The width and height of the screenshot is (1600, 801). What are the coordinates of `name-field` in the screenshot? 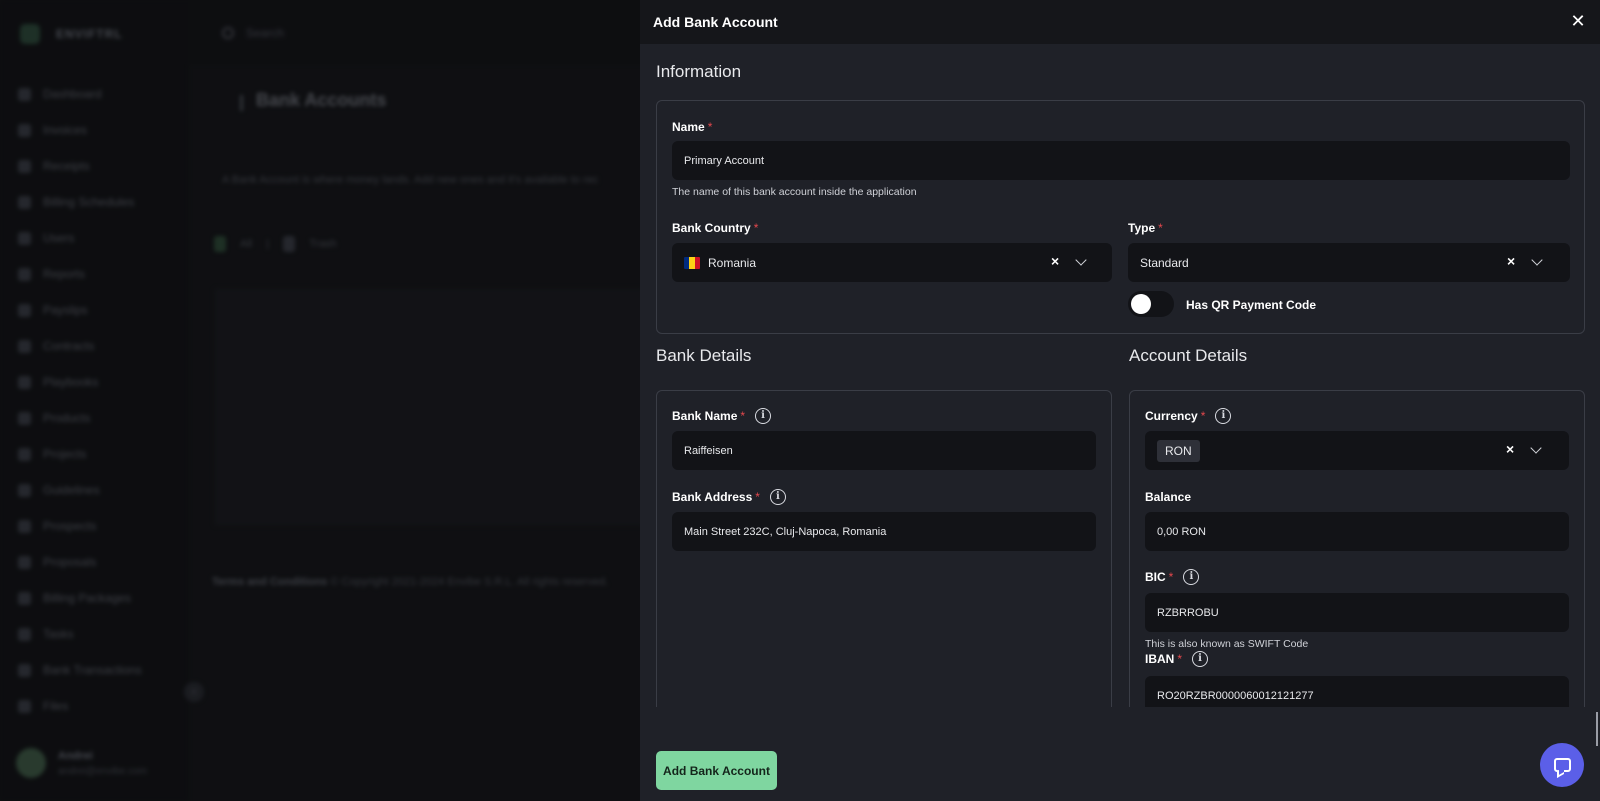 It's located at (1121, 160).